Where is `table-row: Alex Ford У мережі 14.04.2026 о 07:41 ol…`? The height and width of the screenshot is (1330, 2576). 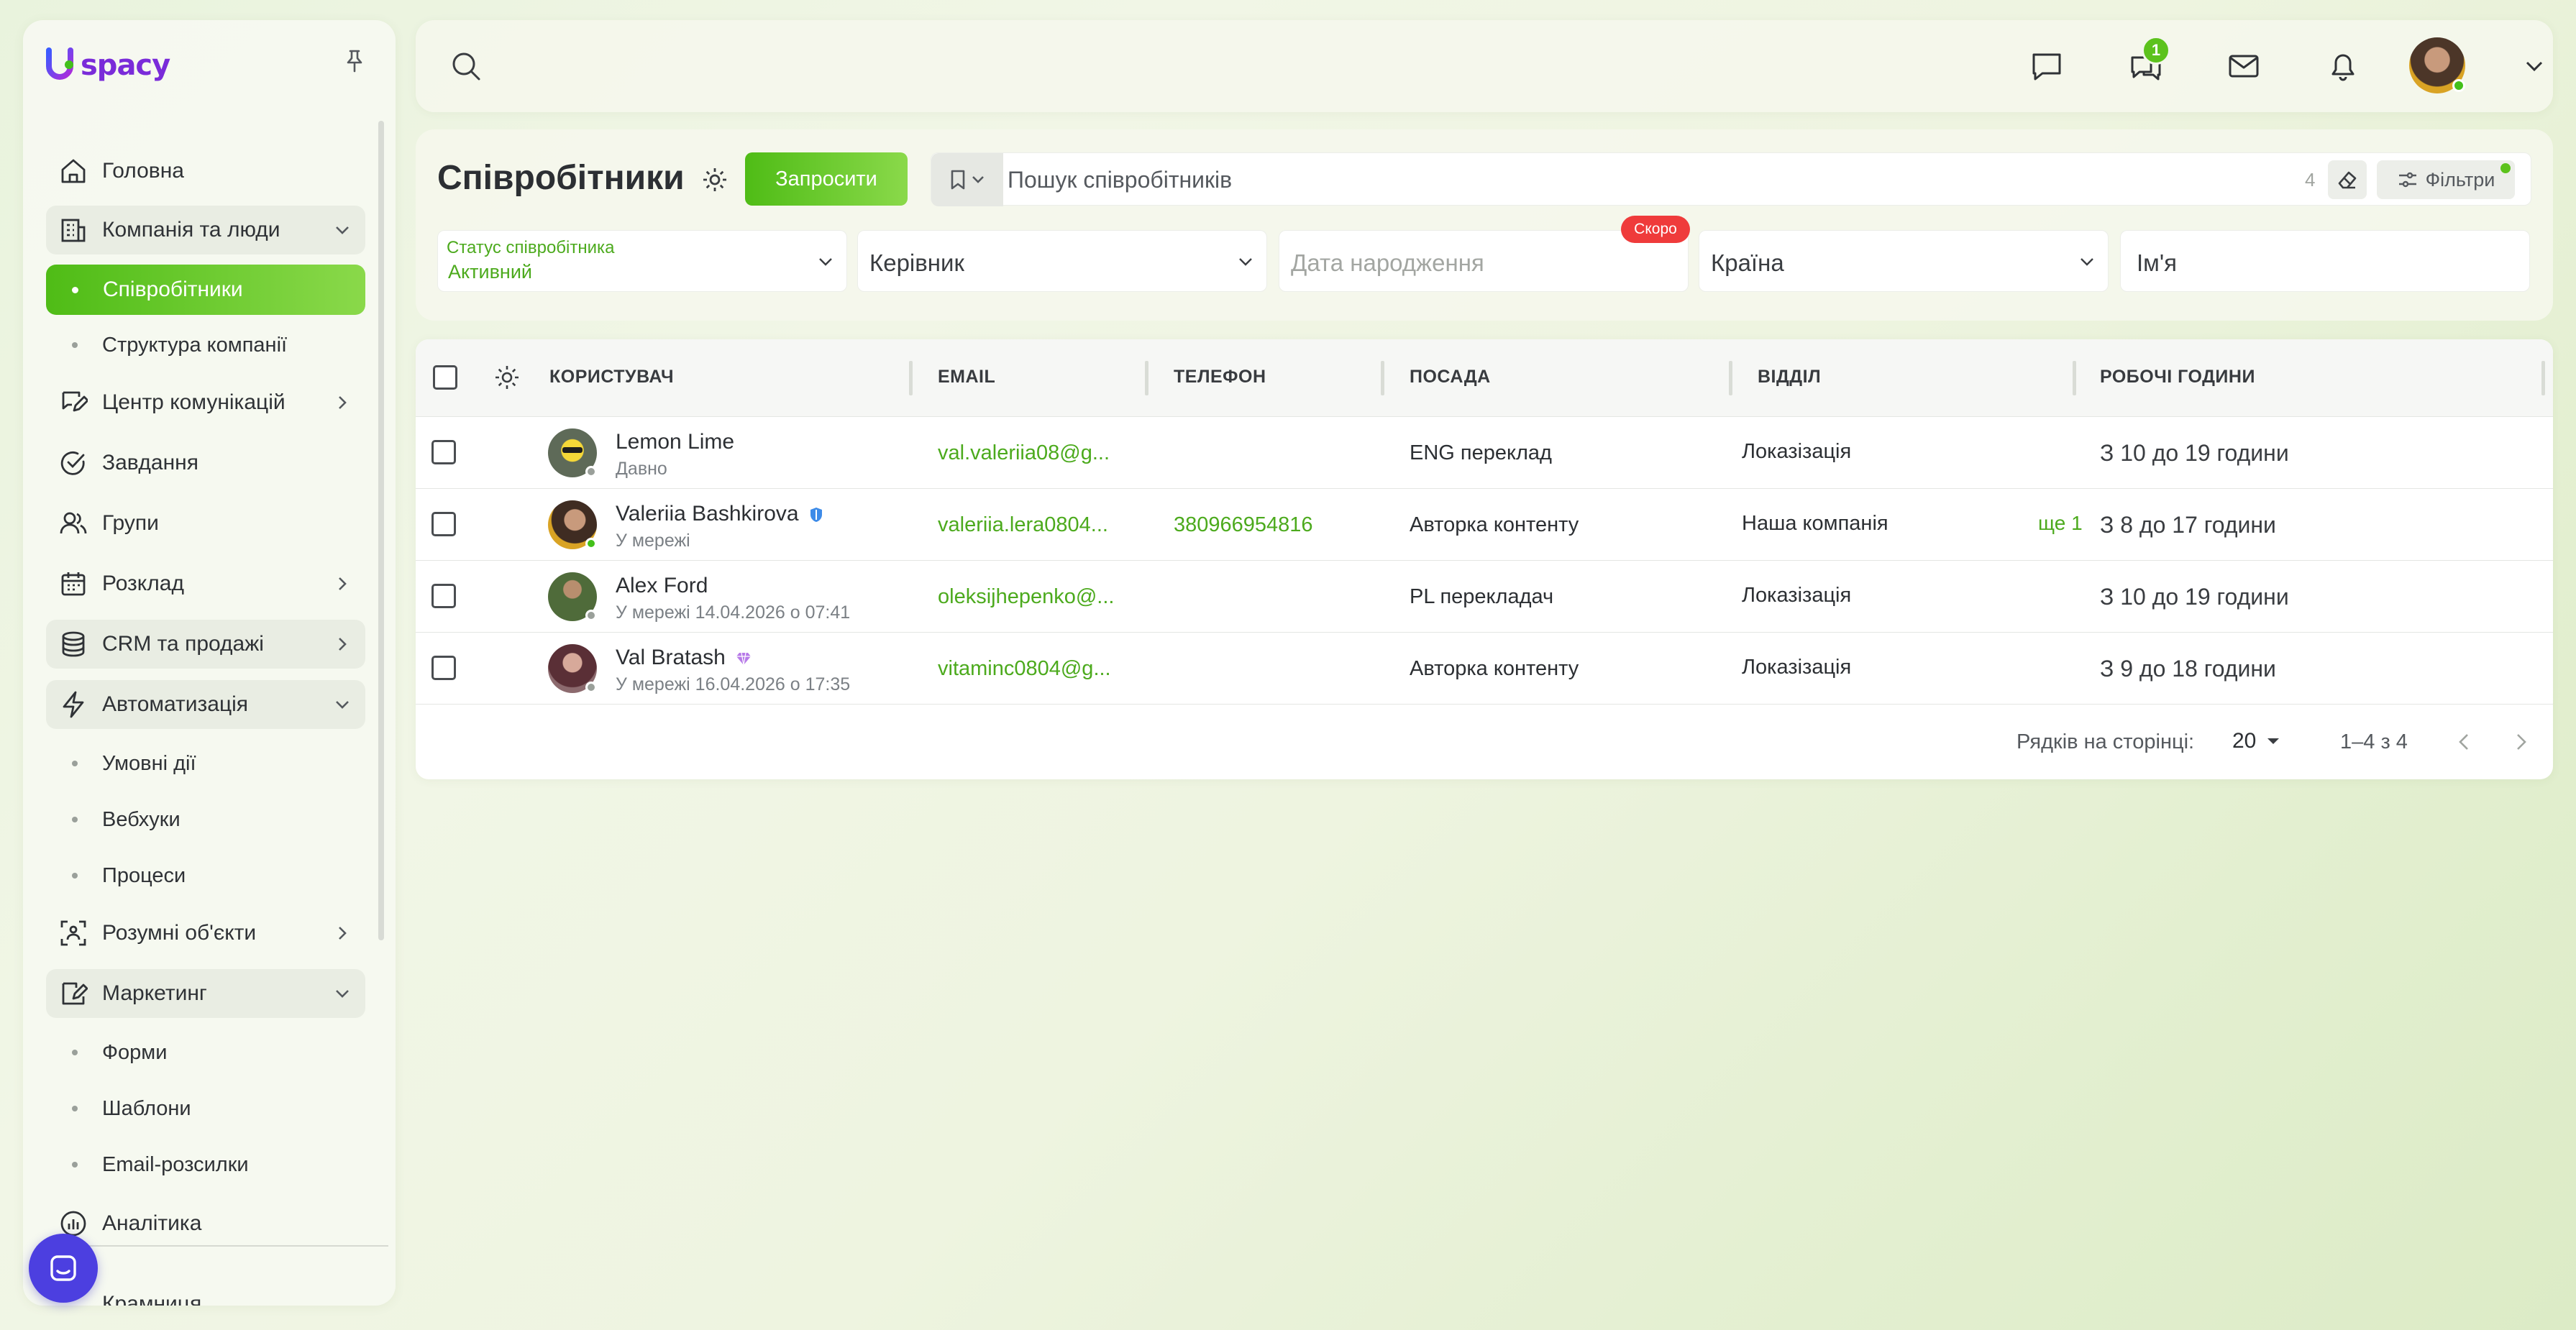 table-row: Alex Ford У мережі 14.04.2026 о 07:41 ol… is located at coordinates (1484, 597).